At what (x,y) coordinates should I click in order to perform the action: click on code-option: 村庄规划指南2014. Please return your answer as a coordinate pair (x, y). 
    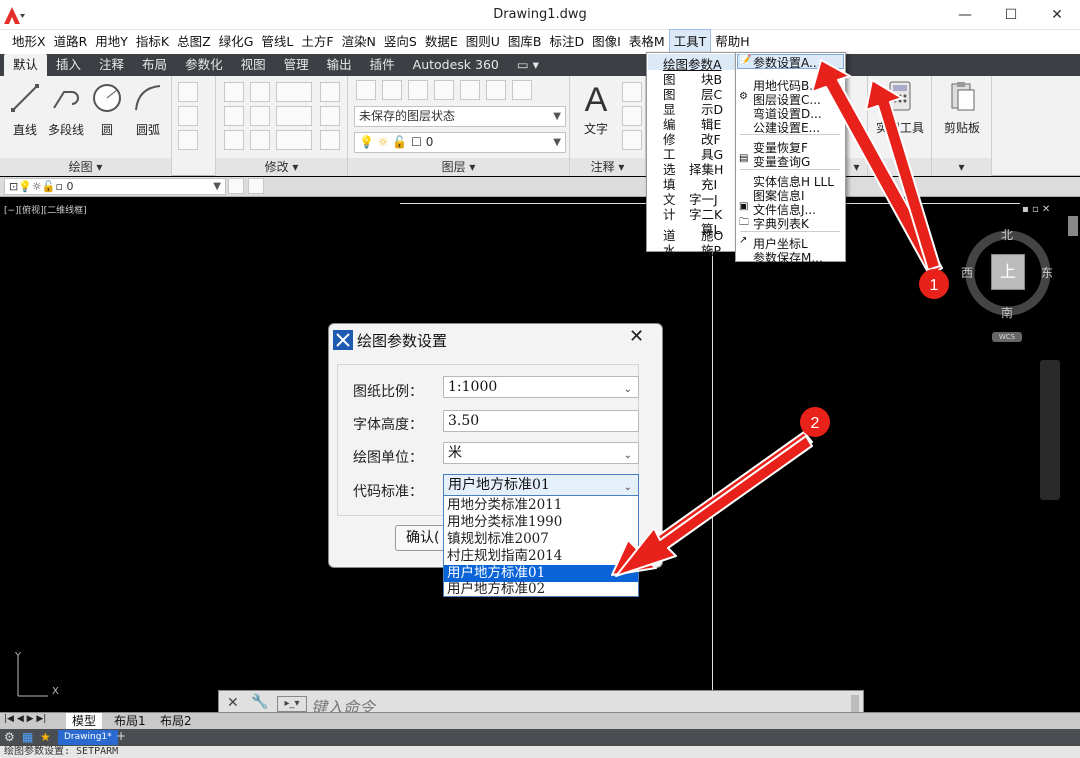
    Looking at the image, I should click on (541, 556).